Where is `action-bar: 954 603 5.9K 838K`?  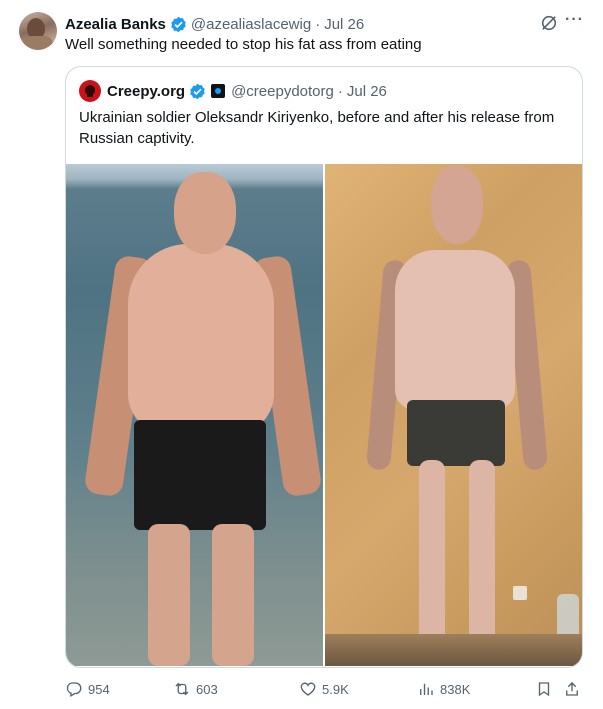 action-bar: 954 603 5.9K 838K is located at coordinates (325, 689).